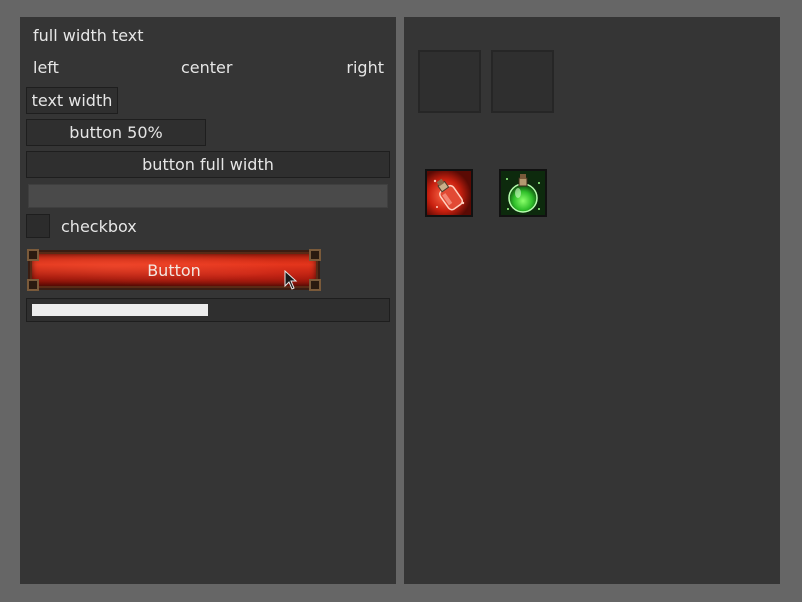  Describe the element at coordinates (38, 226) in the screenshot. I see `checkbox` at that location.